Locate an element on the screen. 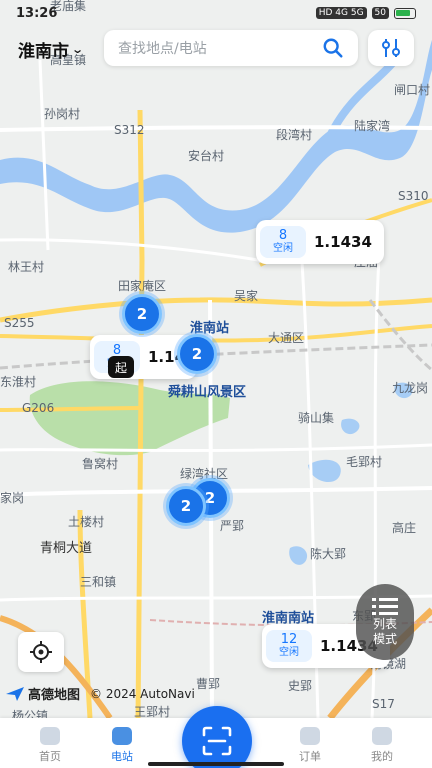  map-attribution: 高德地图 © 2024 AutoNavi is located at coordinates (100, 693).